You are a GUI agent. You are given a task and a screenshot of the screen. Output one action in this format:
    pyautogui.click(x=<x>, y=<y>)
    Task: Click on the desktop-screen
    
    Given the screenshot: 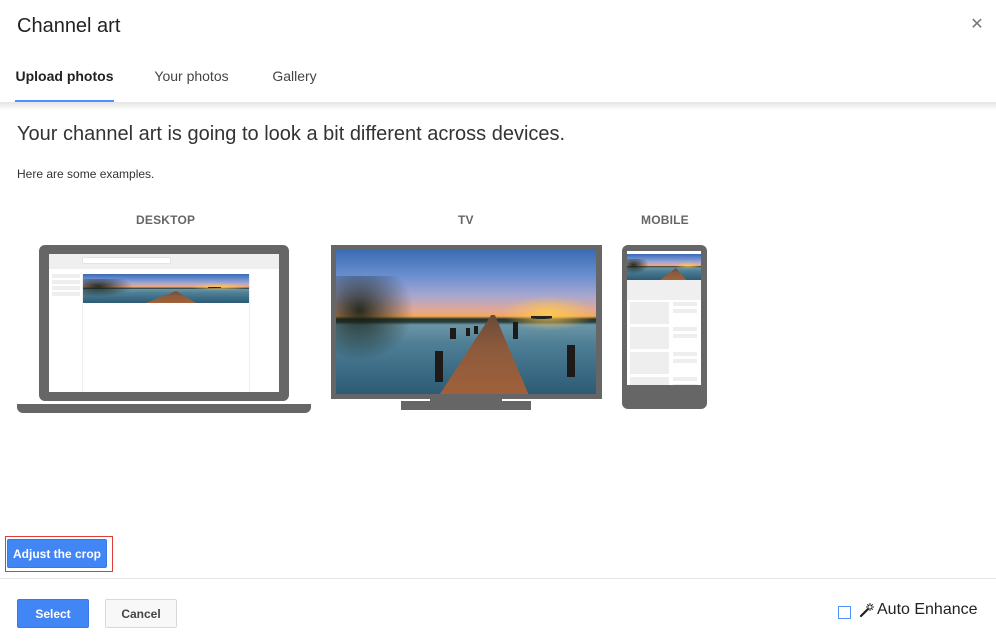 What is the action you would take?
    pyautogui.click(x=164, y=323)
    